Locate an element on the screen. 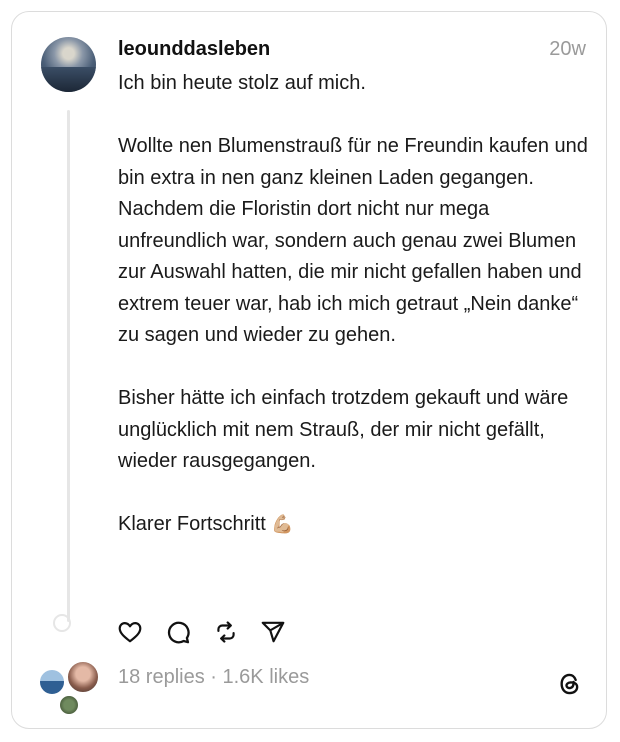 This screenshot has width=620, height=742. flexed-biceps-emoji: 💪🏼 is located at coordinates (282, 524).